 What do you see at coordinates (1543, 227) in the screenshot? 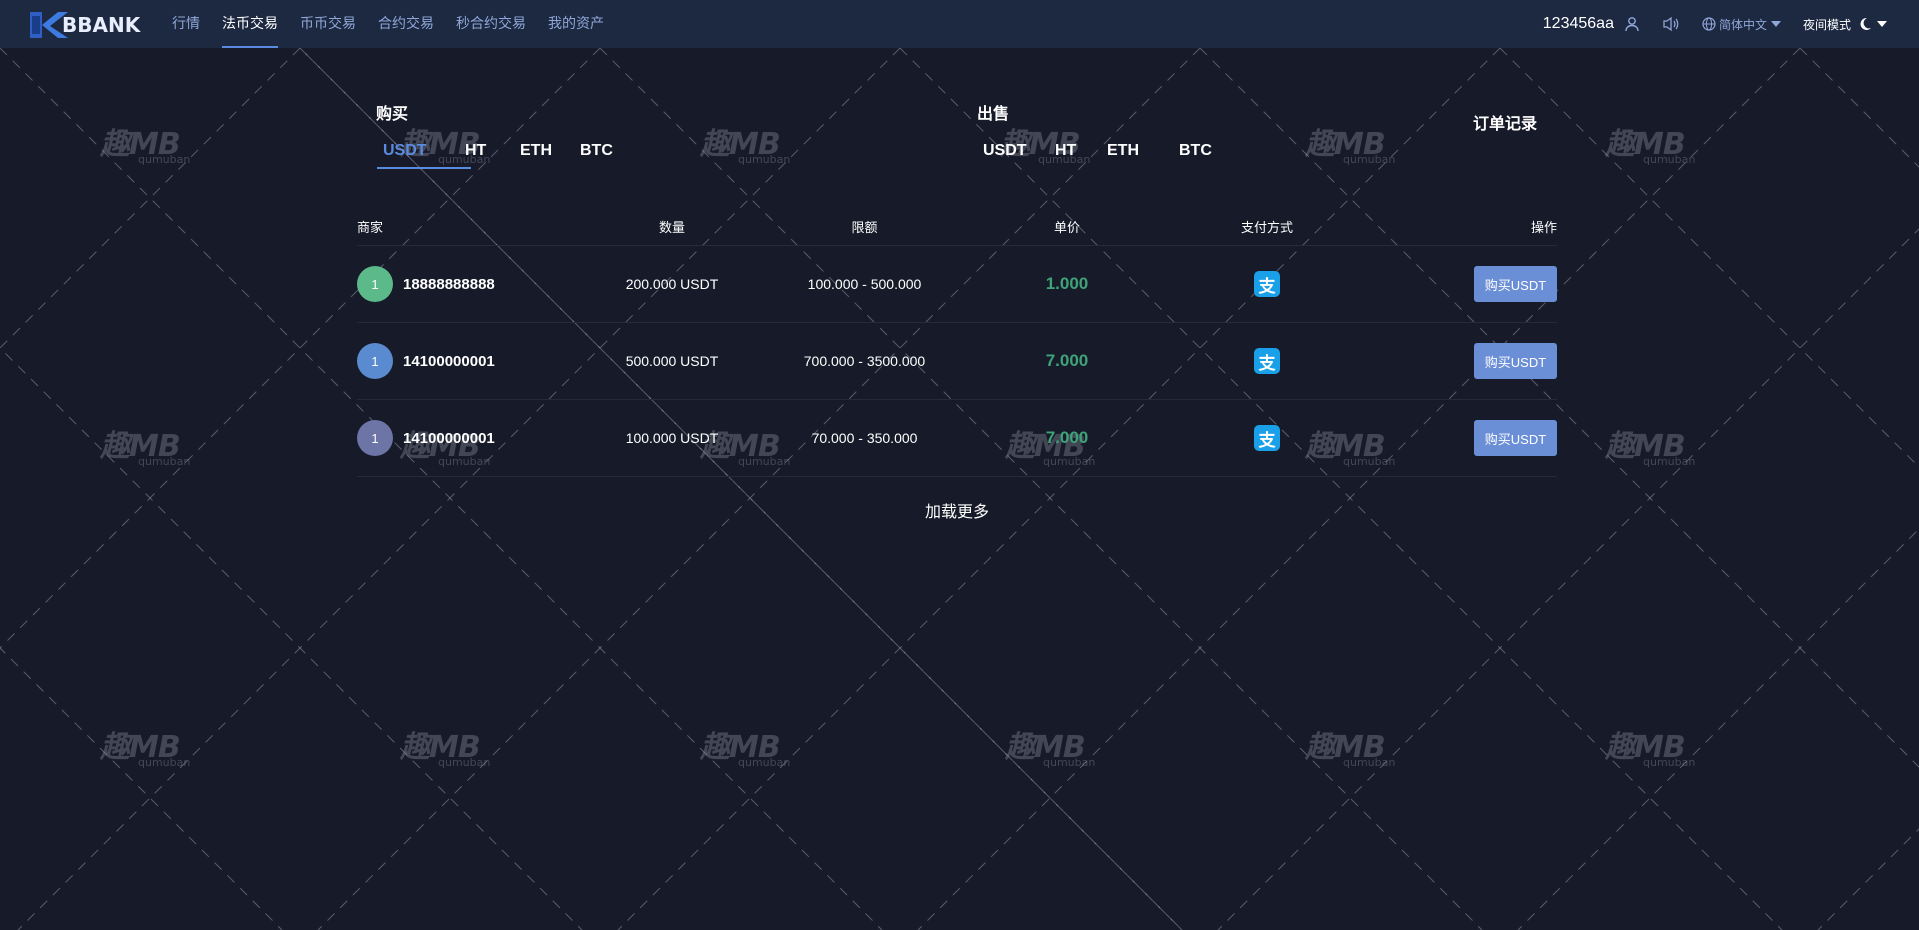
I see `col-action: 操作` at bounding box center [1543, 227].